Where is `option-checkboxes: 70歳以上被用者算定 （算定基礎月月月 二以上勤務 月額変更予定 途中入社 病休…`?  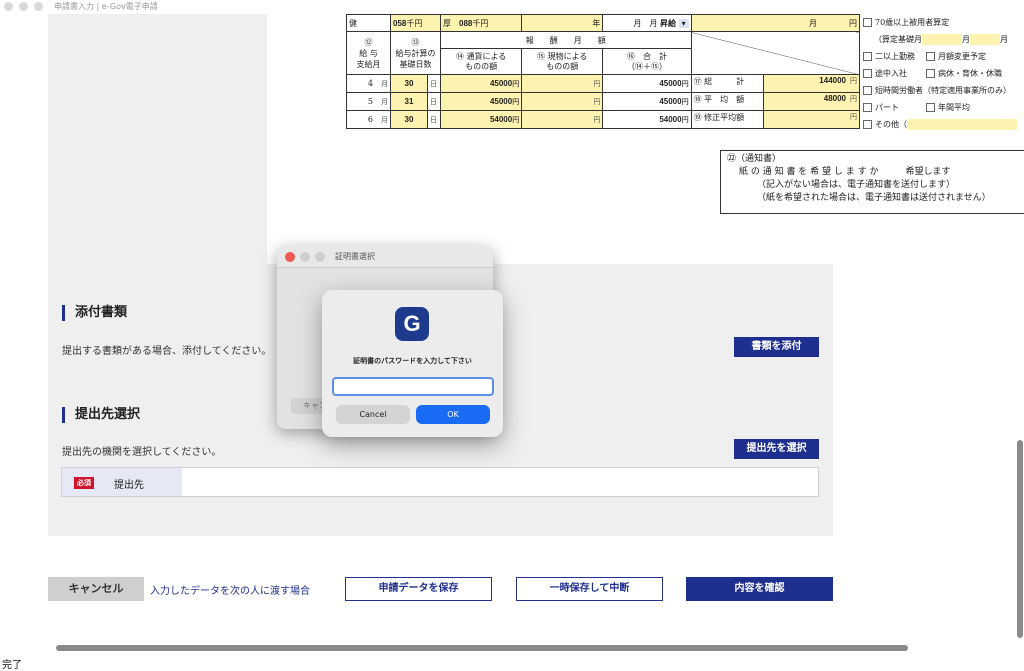
option-checkboxes: 70歳以上被用者算定 （算定基礎月月月 二以上勤務 月額変更予定 途中入社 病休… is located at coordinates (942, 73).